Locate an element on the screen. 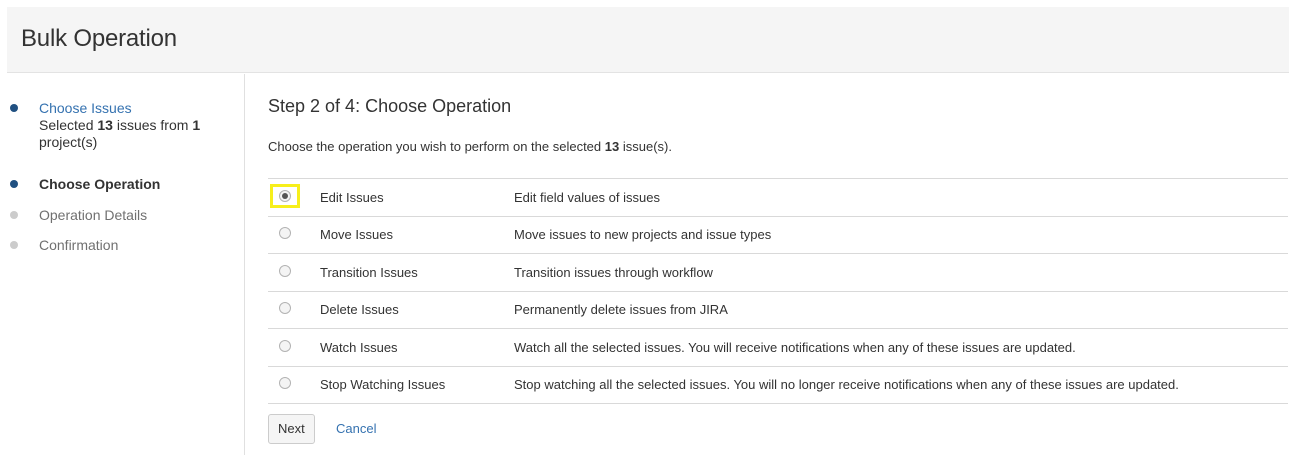 This screenshot has width=1289, height=455. intro-issue-count: 13 is located at coordinates (612, 146).